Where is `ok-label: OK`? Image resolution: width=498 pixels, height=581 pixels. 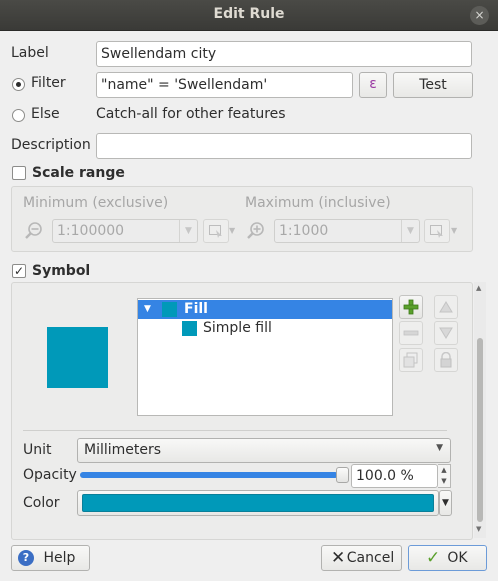 ok-label: OK is located at coordinates (457, 558).